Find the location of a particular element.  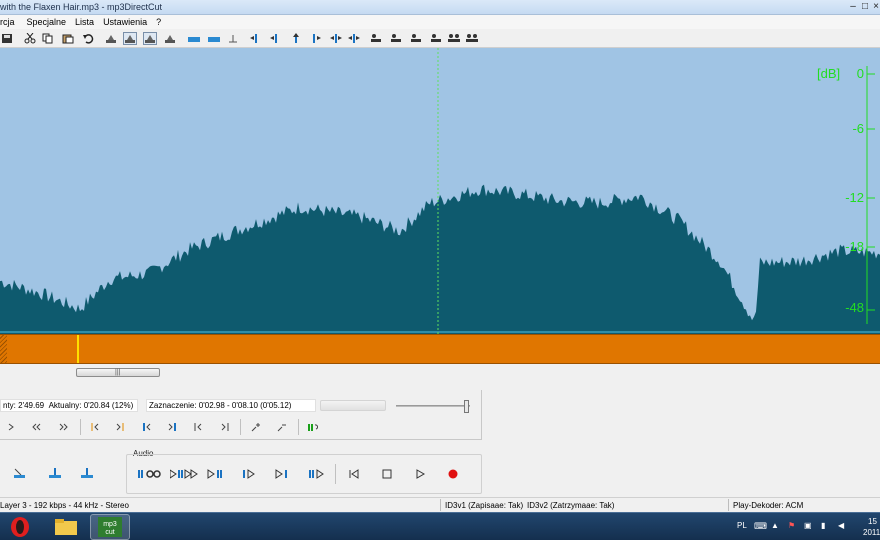

rewind-icon is located at coordinates (36, 427).